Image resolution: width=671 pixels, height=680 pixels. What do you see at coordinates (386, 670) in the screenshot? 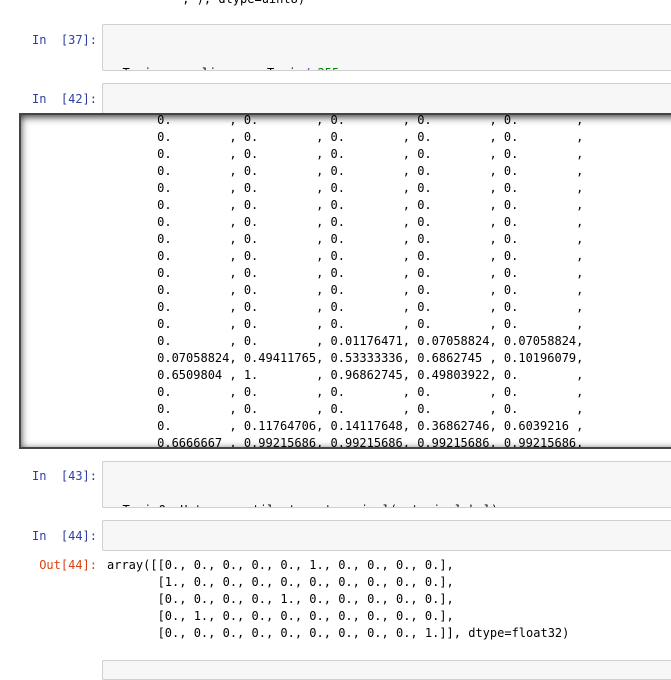
I see `code-cell-next` at bounding box center [386, 670].